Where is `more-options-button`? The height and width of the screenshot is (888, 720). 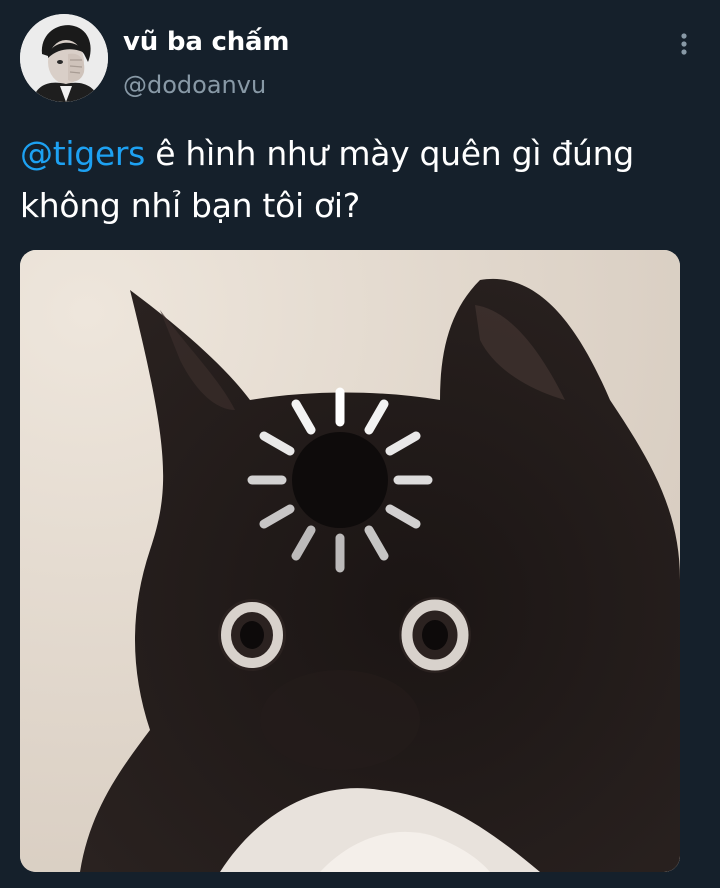
more-options-button is located at coordinates (684, 44).